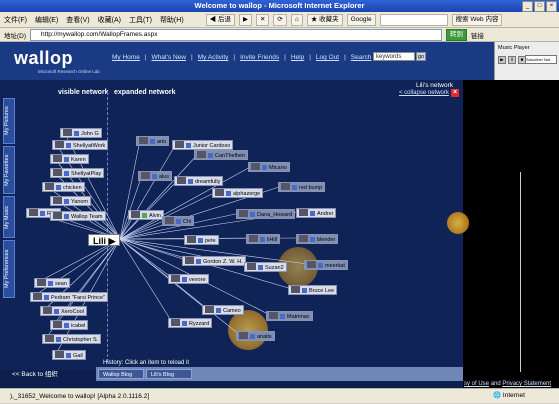 This screenshot has height=404, width=559. Describe the element at coordinates (232, 311) in the screenshot. I see `node-label: Cameo` at that location.